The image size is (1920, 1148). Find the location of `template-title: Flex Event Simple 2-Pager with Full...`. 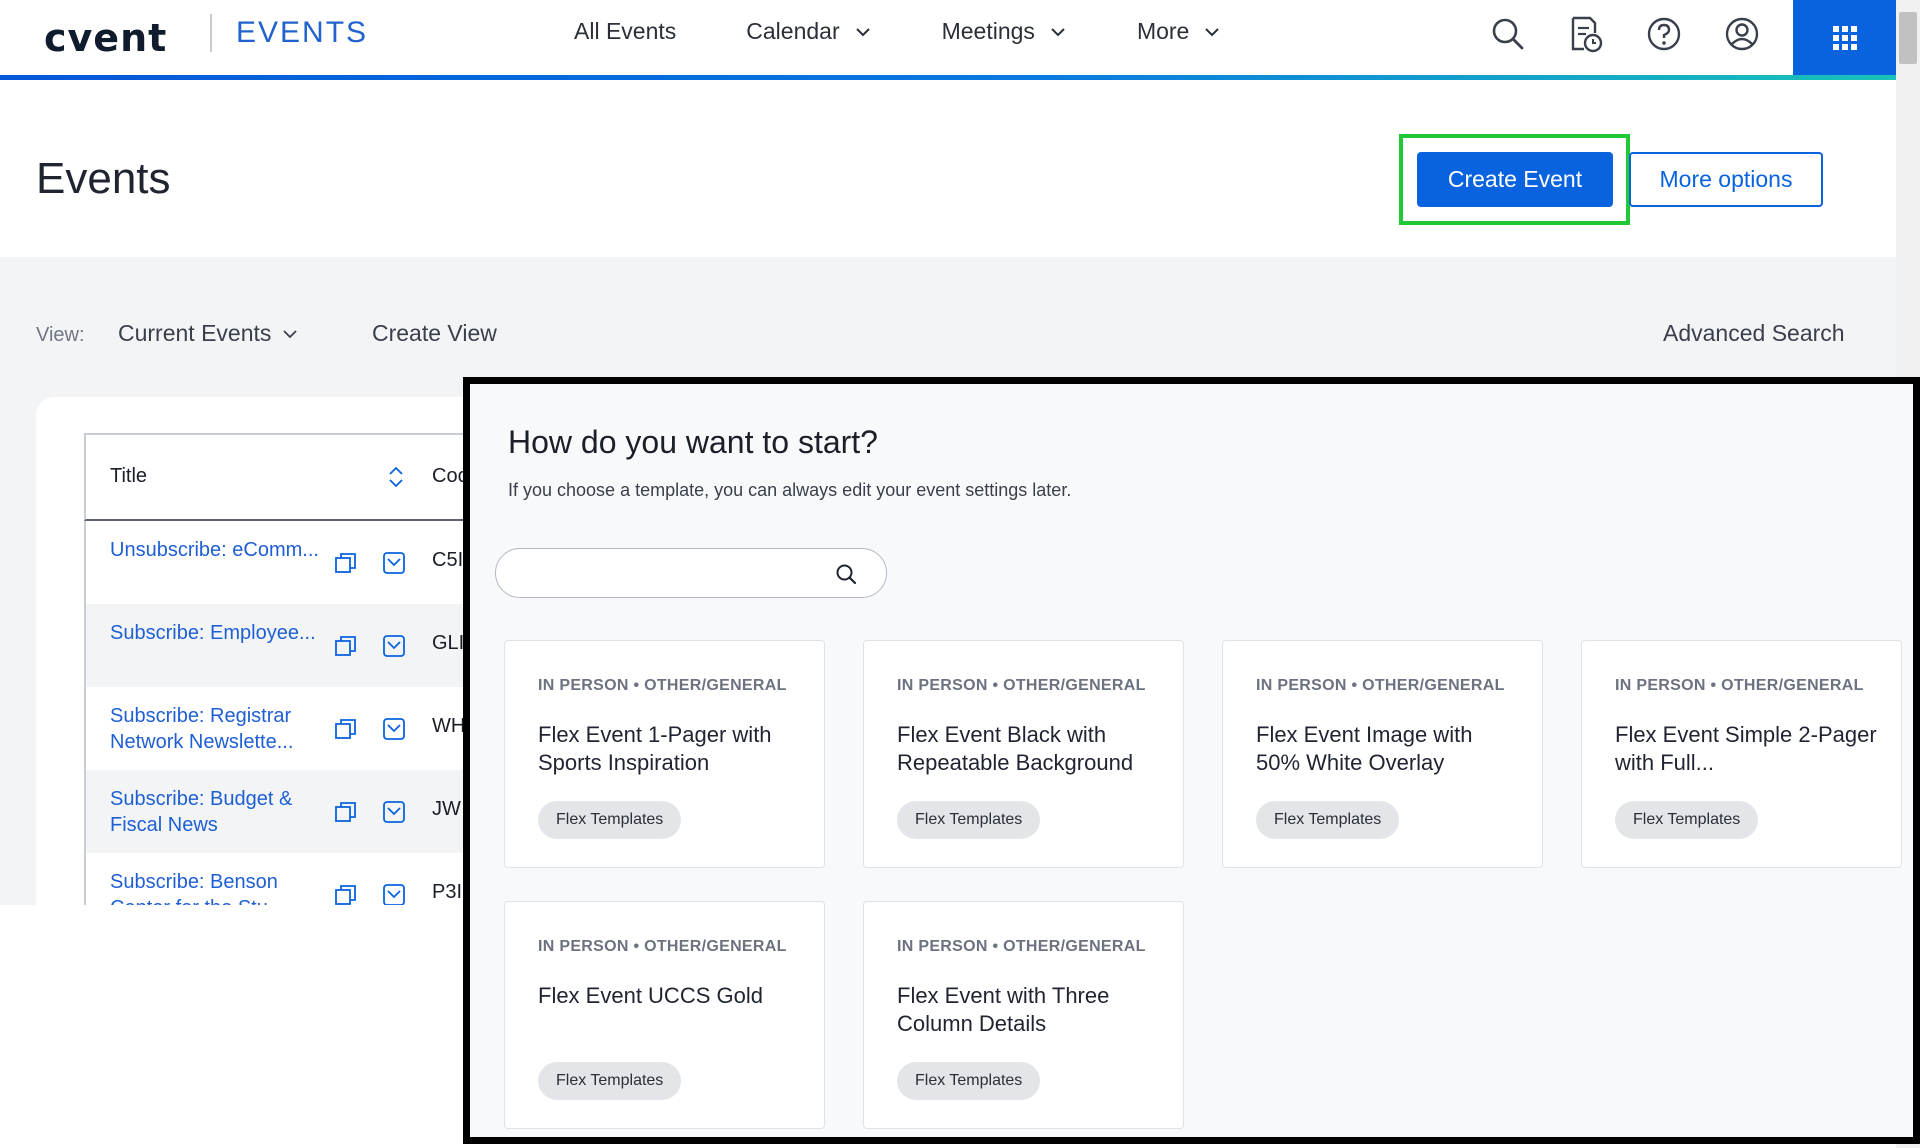

template-title: Flex Event Simple 2-Pager with Full... is located at coordinates (1746, 748).